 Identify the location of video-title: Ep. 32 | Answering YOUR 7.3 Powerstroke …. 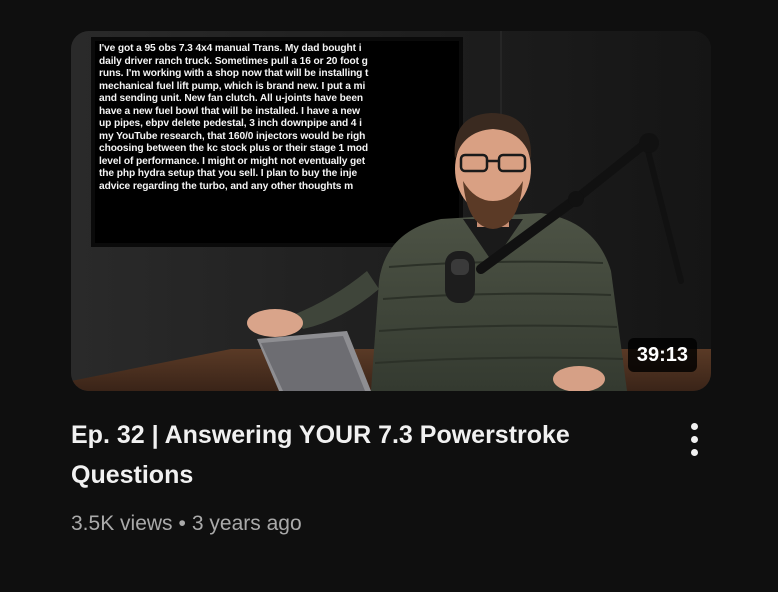
(356, 455).